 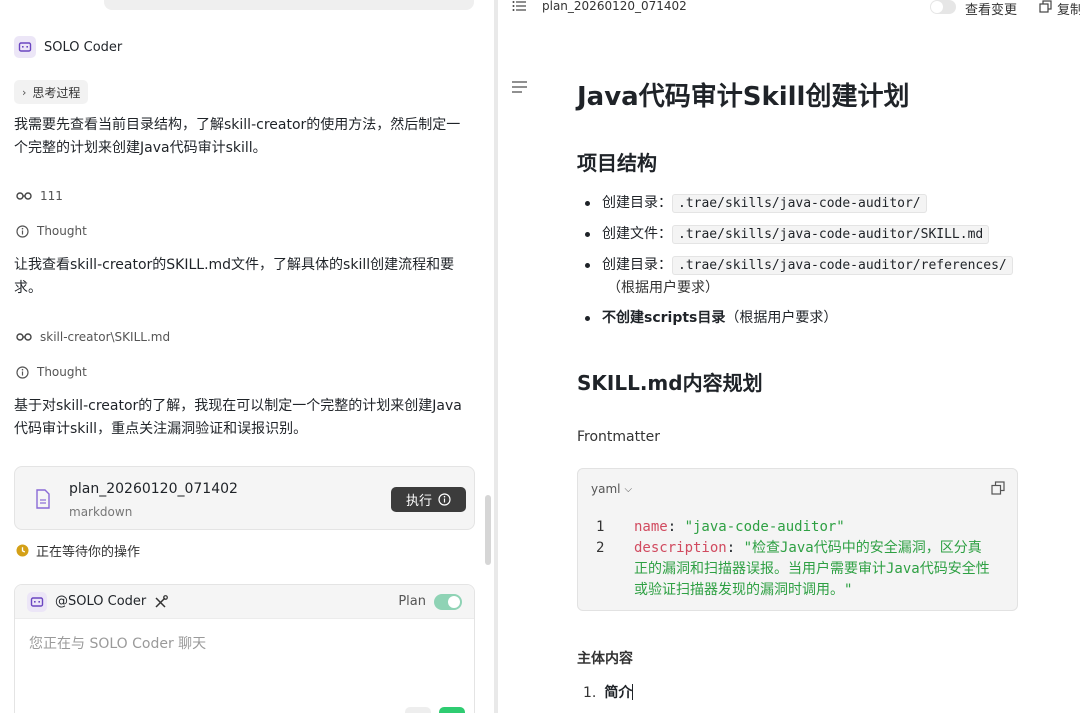 I want to click on view-changes-label: 查看变更, so click(x=991, y=9).